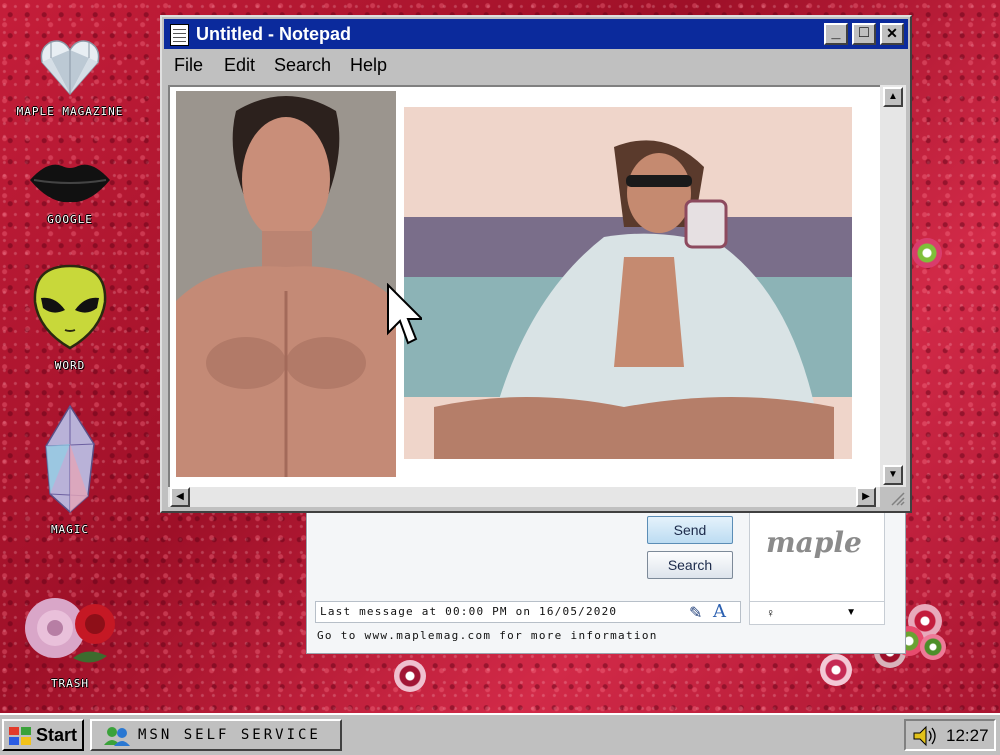  I want to click on minimize-button: _, so click(836, 34).